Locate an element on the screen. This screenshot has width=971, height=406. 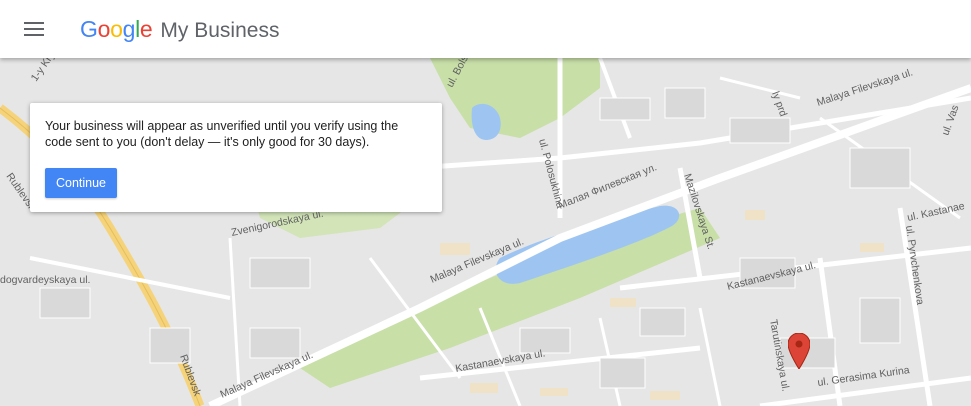
continue-button: Continue is located at coordinates (81, 183).